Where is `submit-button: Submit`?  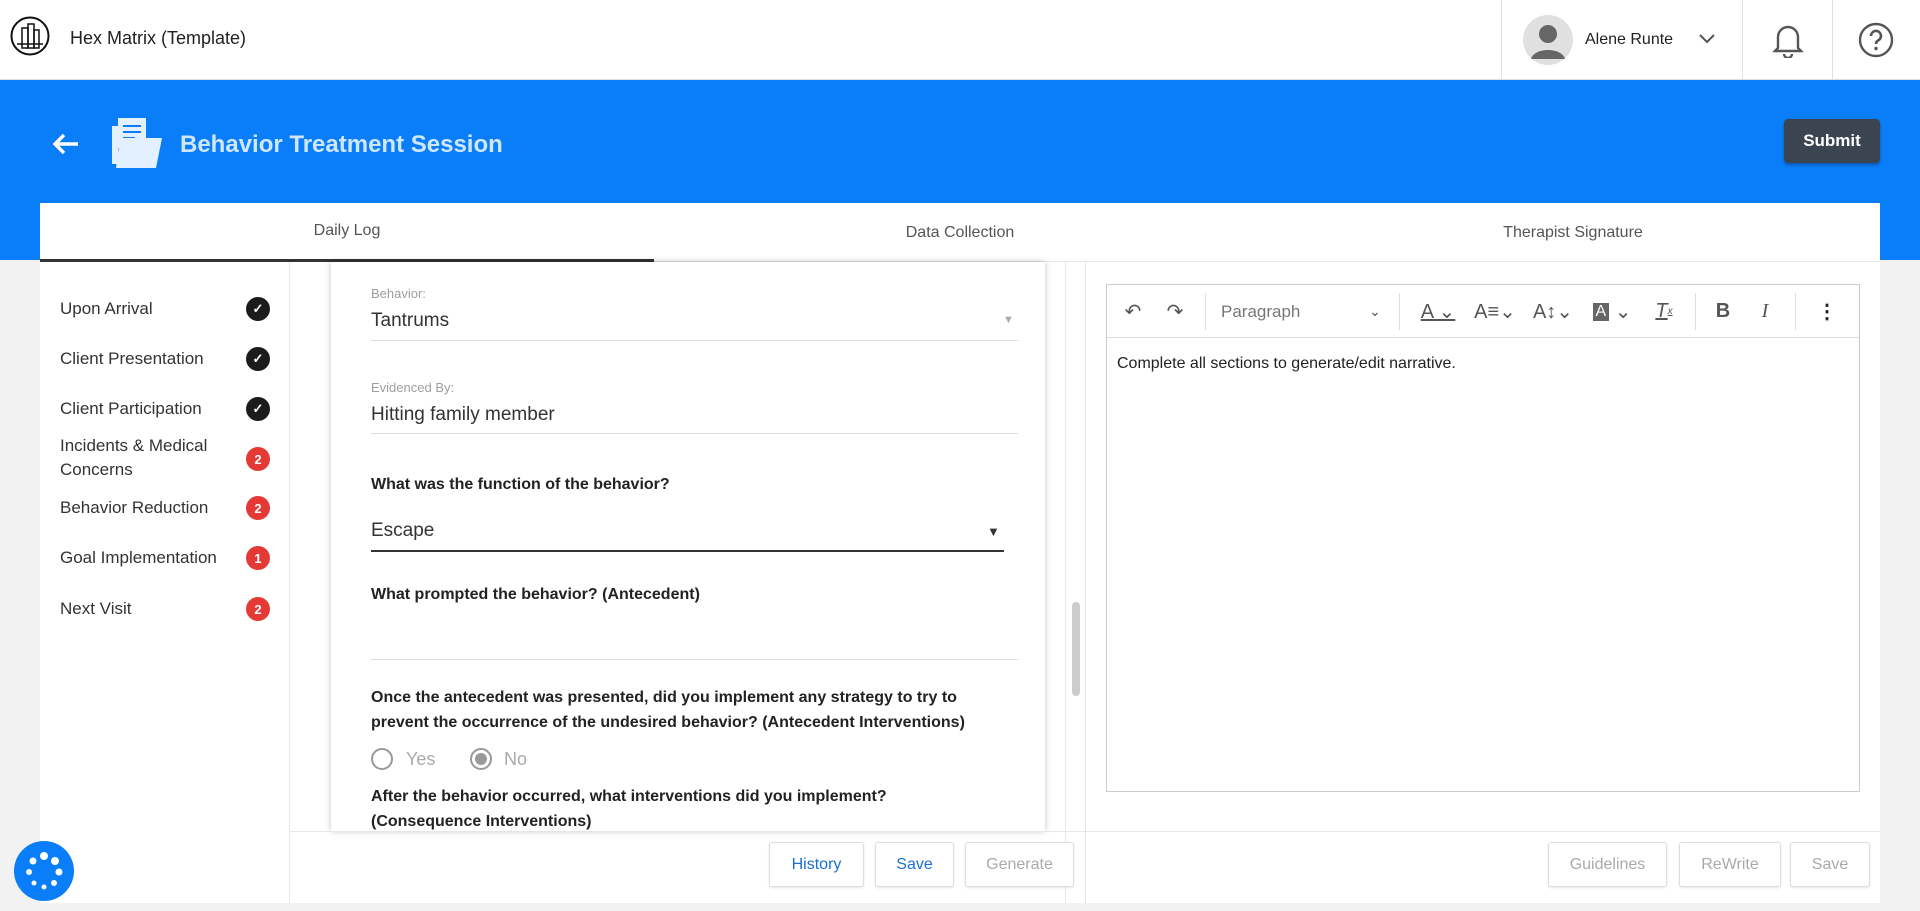 submit-button: Submit is located at coordinates (1832, 141).